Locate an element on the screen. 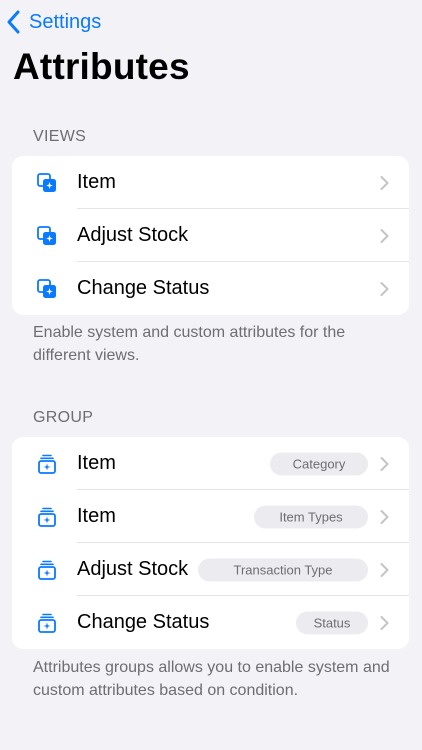 Image resolution: width=422 pixels, height=750 pixels. group-row-item-types: Item Item Types is located at coordinates (210, 516).